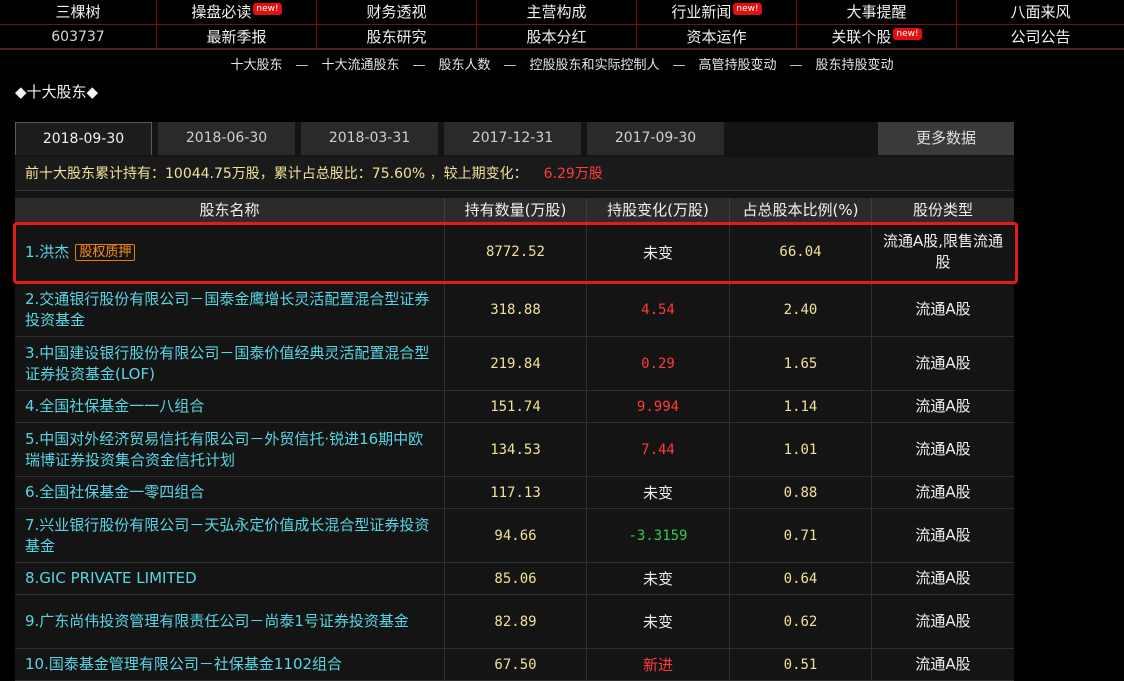 The image size is (1124, 681). I want to click on nav-item: 主营构成, so click(556, 12).